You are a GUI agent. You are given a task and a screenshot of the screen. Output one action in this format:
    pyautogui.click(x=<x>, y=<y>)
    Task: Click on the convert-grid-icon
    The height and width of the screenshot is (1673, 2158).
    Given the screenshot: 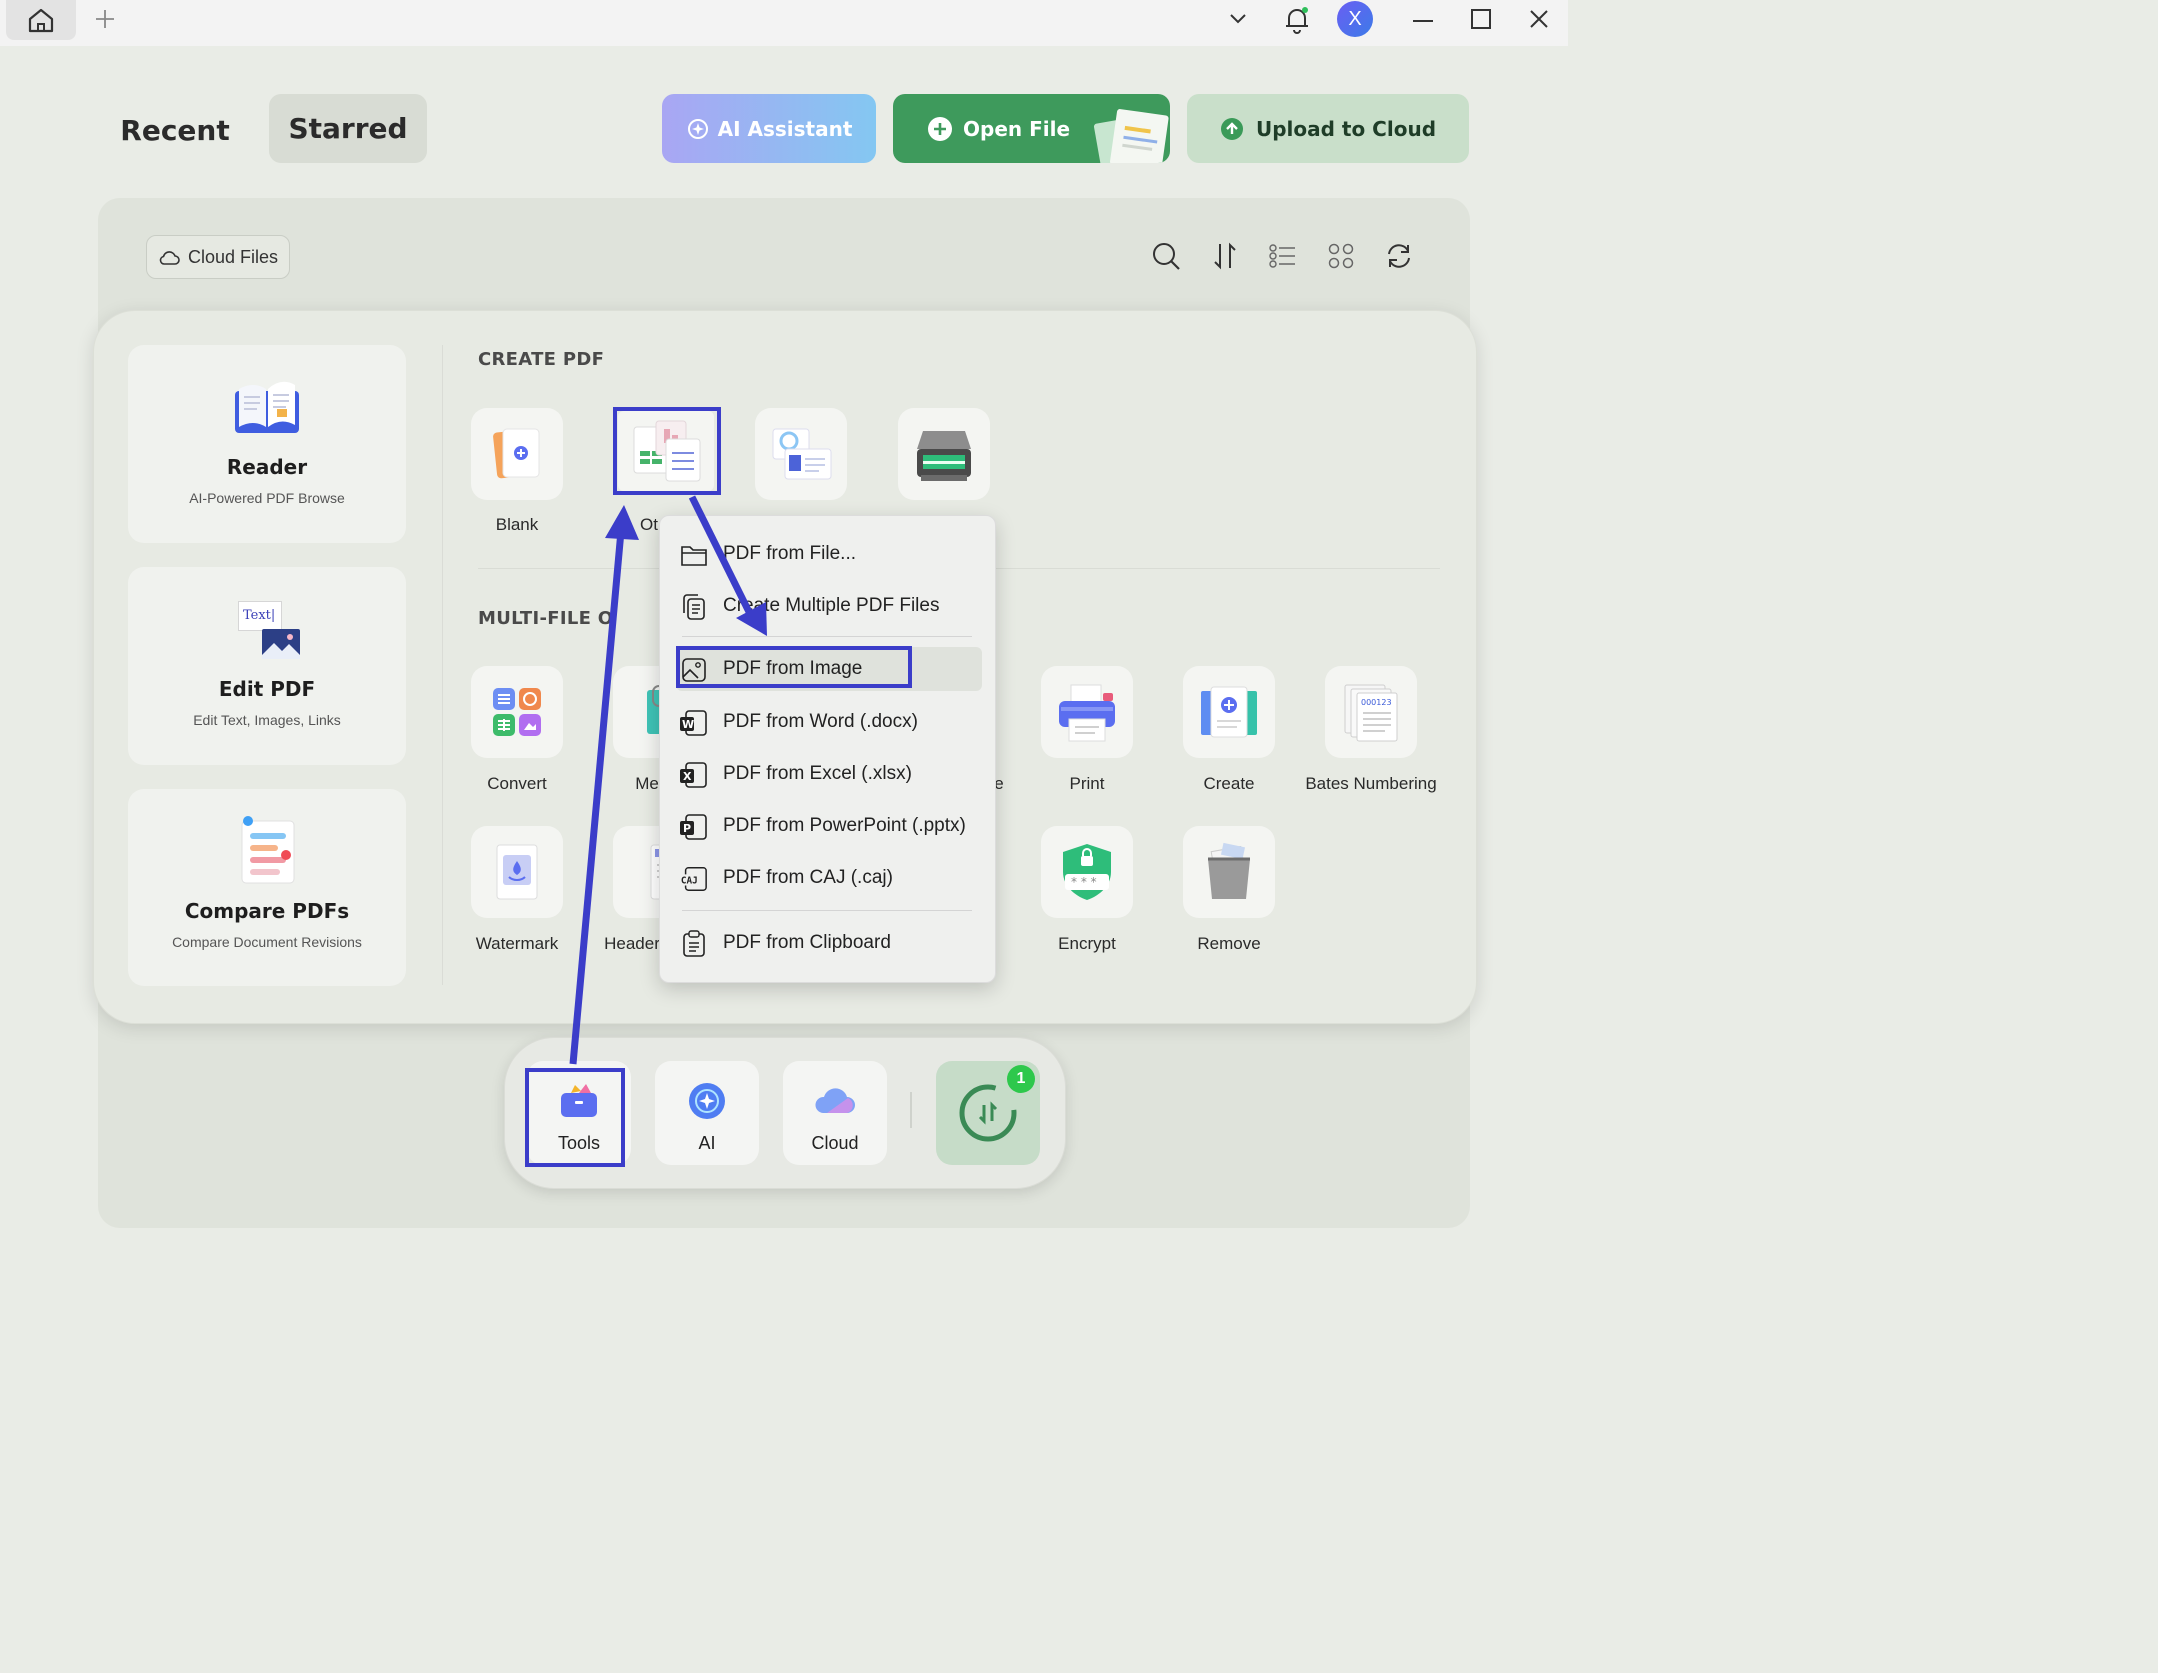 What is the action you would take?
    pyautogui.click(x=517, y=712)
    